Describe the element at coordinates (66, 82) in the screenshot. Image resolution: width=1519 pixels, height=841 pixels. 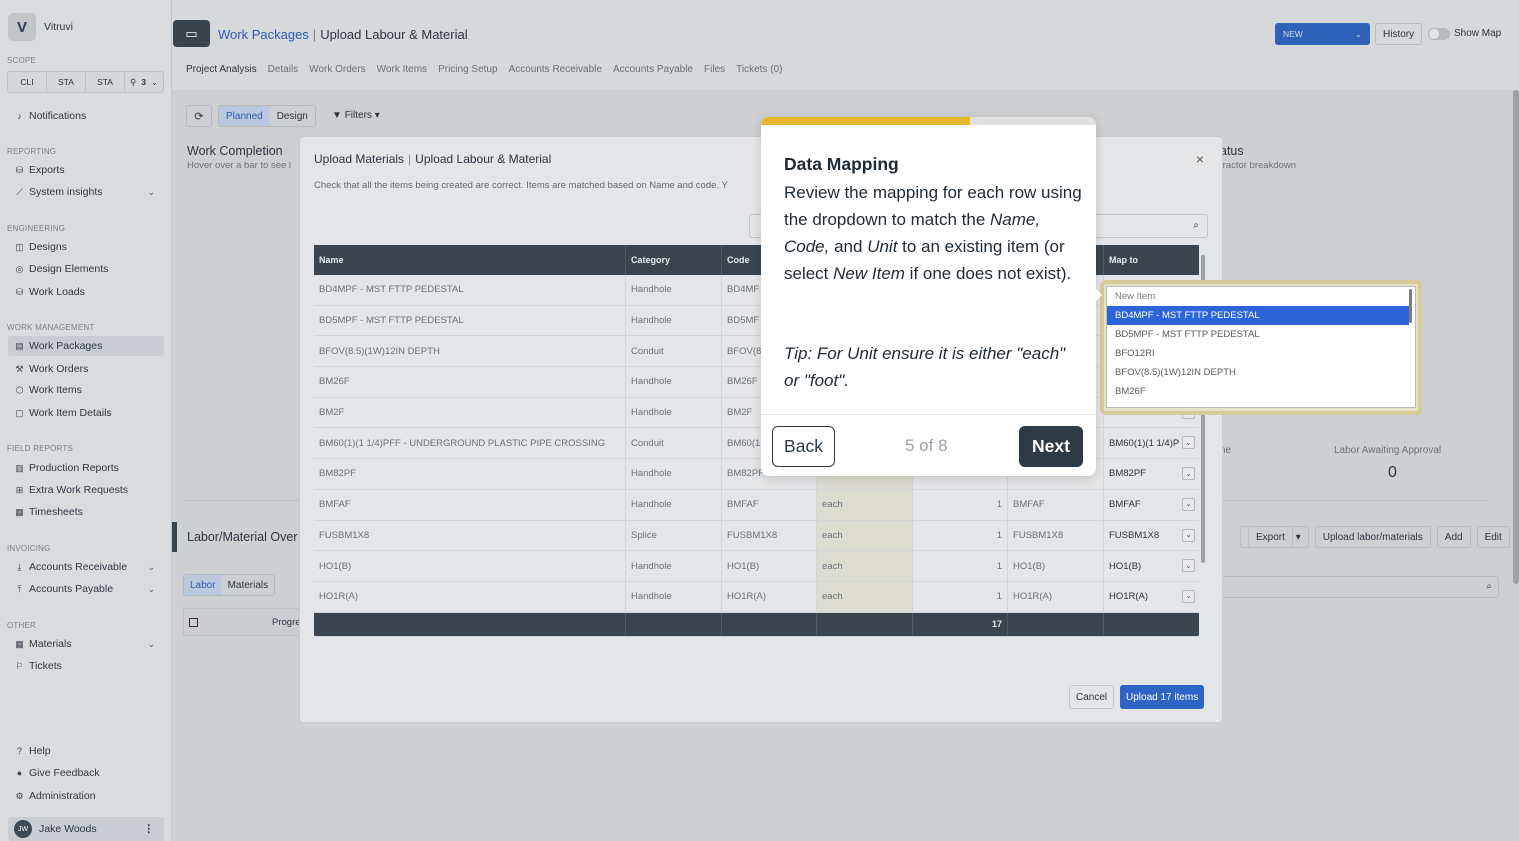
I see `scope-sta-1: STA` at that location.